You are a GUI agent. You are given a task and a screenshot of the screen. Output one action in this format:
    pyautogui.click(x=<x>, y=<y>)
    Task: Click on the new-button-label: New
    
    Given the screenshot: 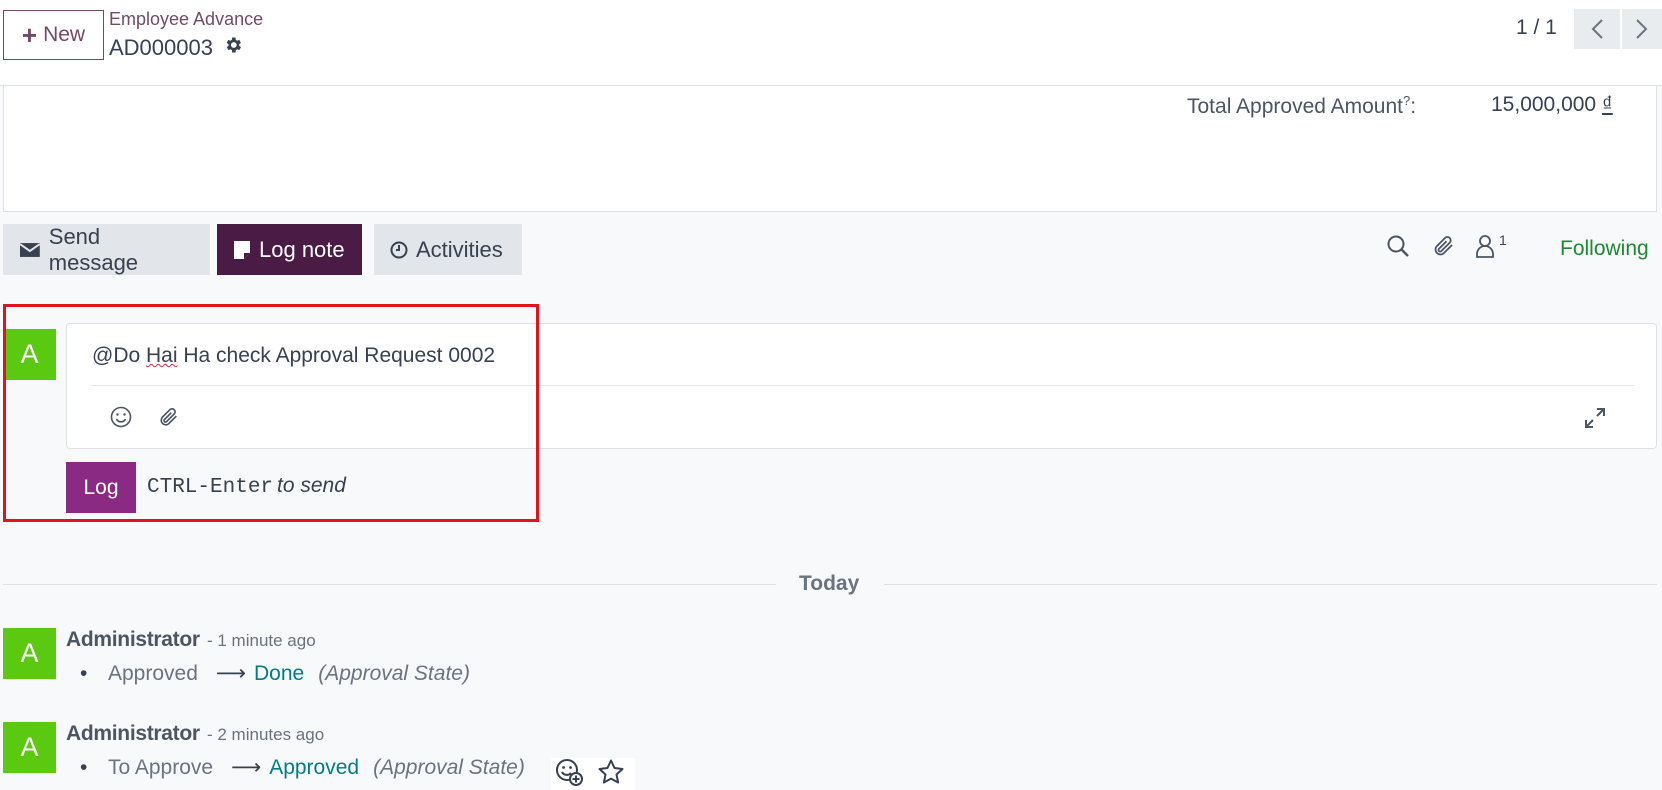 What is the action you would take?
    pyautogui.click(x=64, y=34)
    